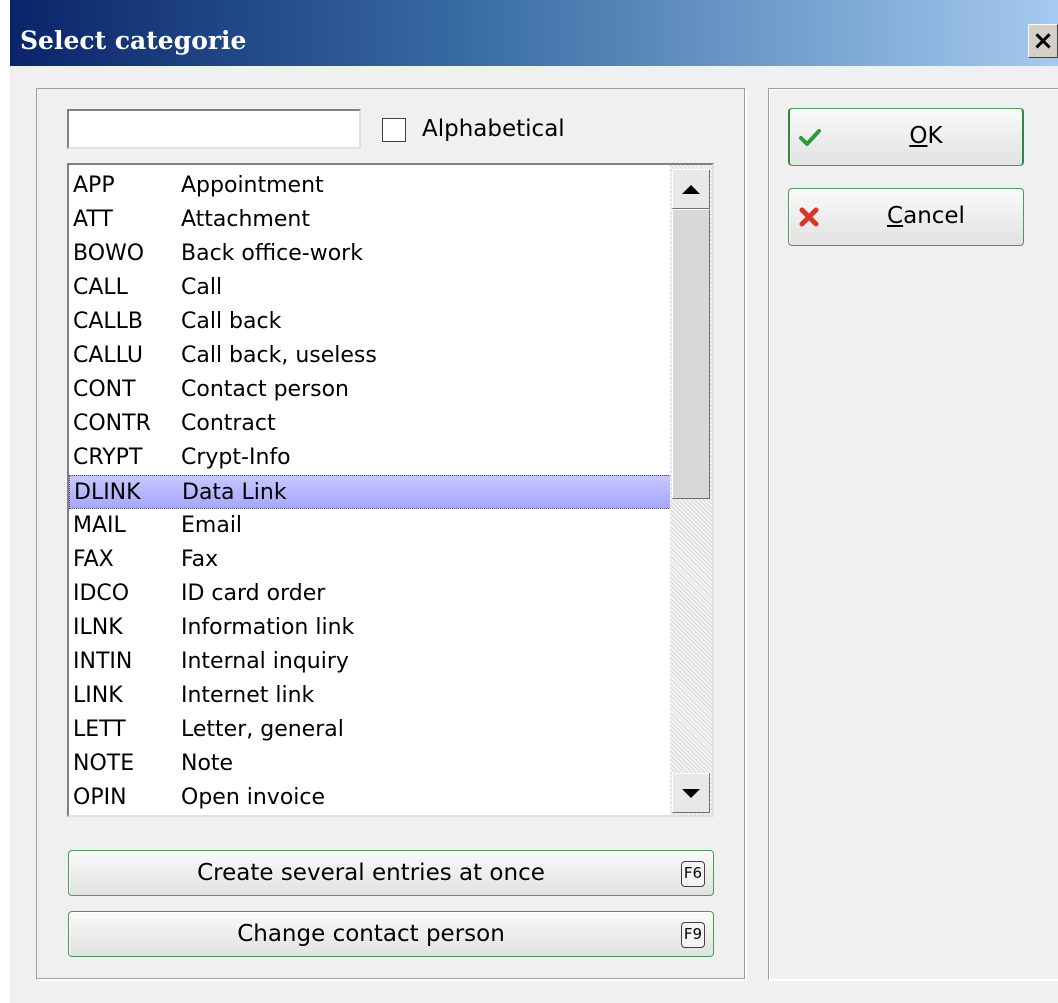 The height and width of the screenshot is (1003, 1058). What do you see at coordinates (228, 423) in the screenshot?
I see `list-item-description: Contract` at bounding box center [228, 423].